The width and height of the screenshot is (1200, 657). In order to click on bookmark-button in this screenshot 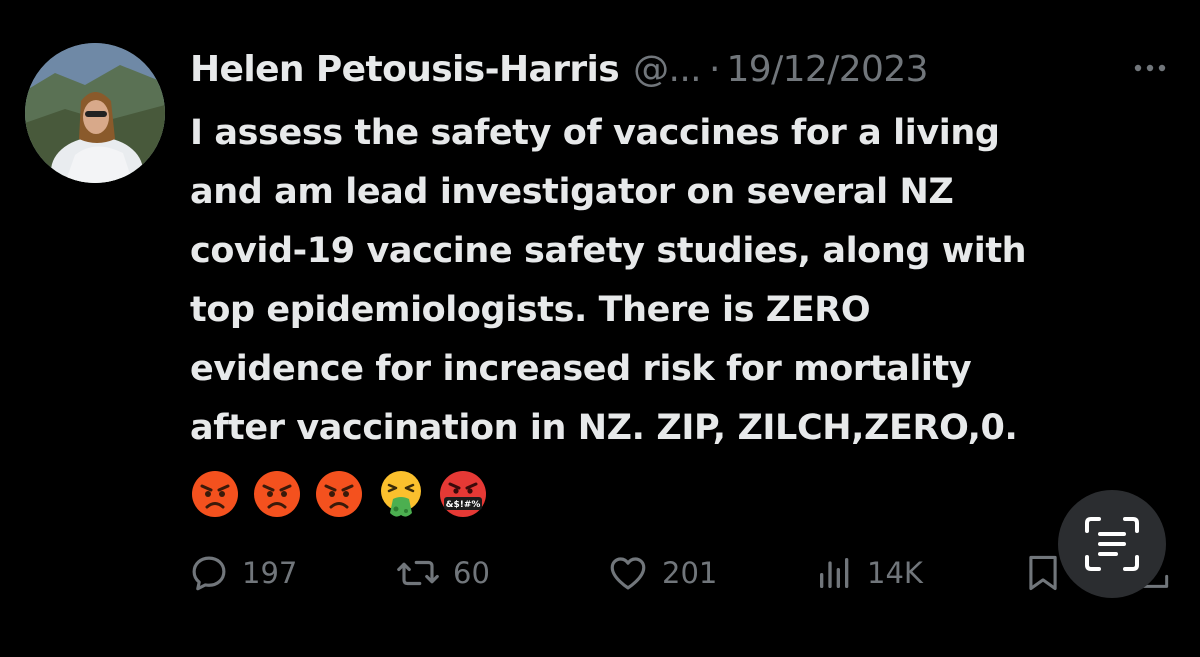, I will do `click(1043, 573)`.